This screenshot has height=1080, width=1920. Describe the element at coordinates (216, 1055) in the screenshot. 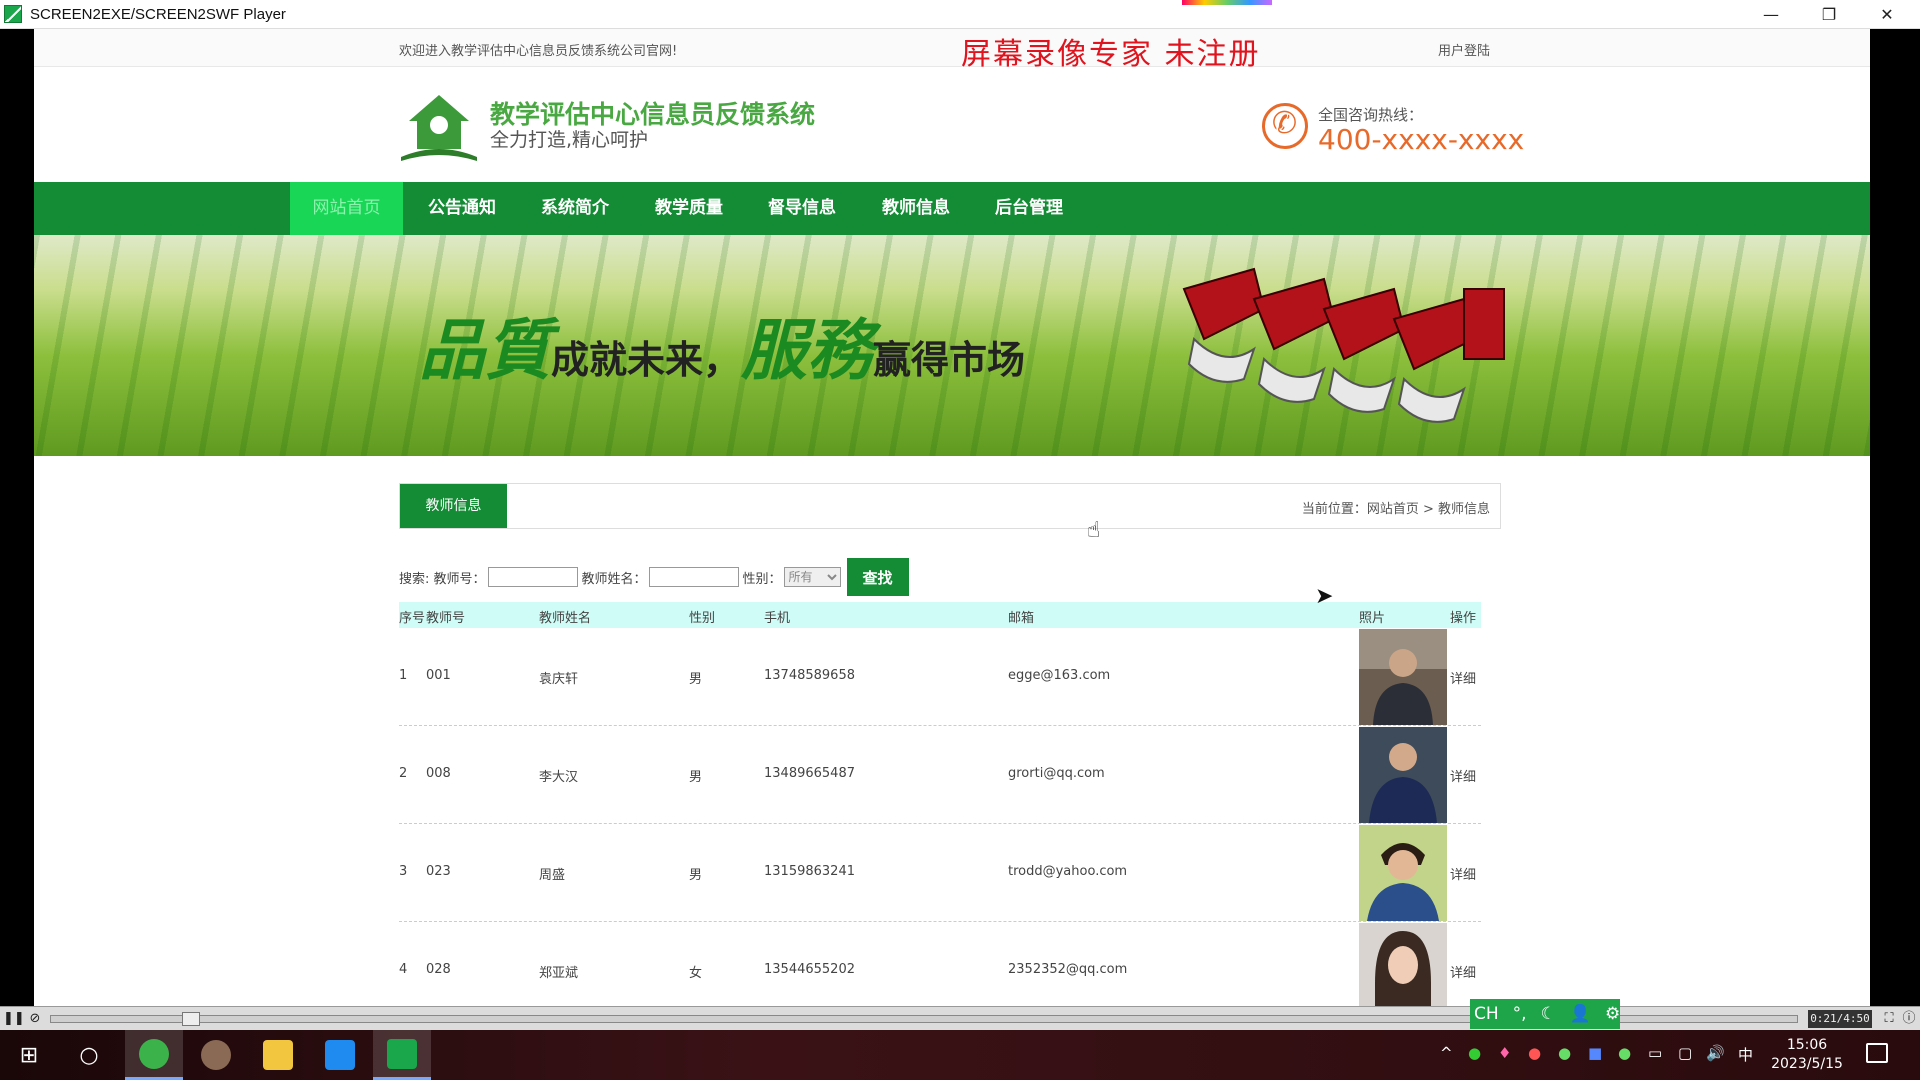

I see `taskbar-photo-app` at that location.